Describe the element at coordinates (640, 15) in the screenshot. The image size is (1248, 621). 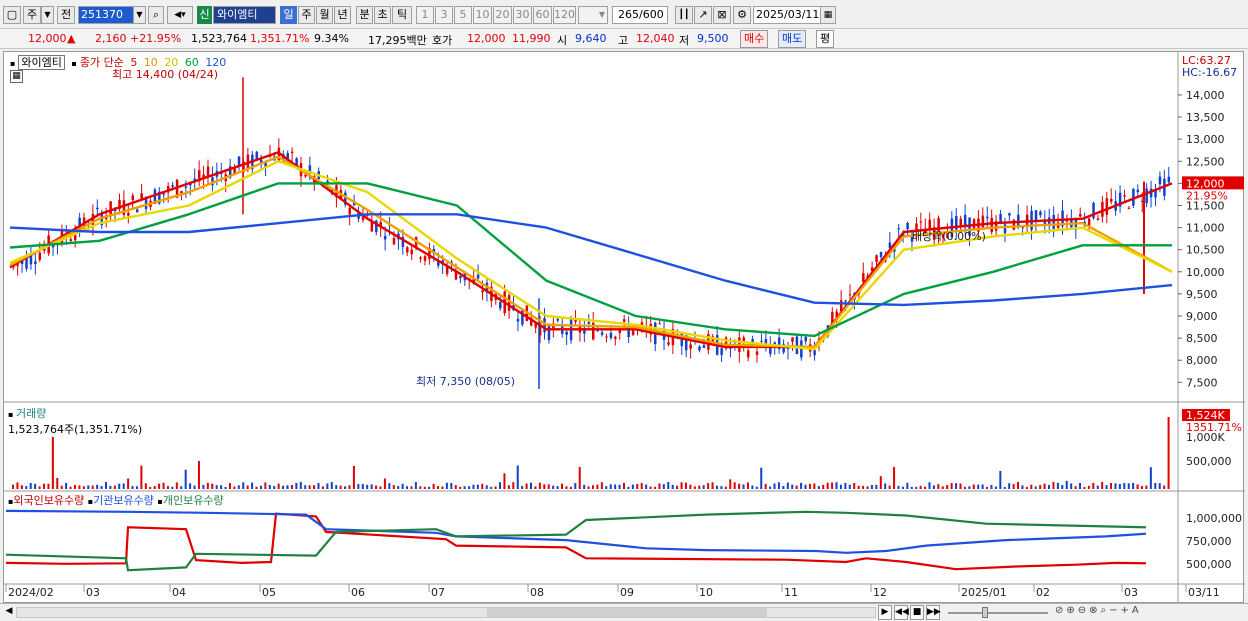
I see `count-field: 265/600` at that location.